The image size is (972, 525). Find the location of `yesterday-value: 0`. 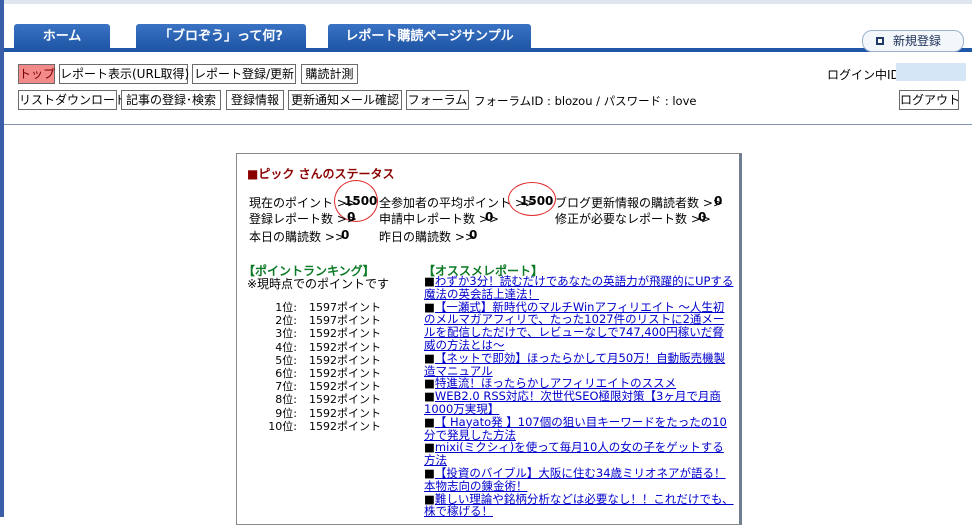

yesterday-value: 0 is located at coordinates (473, 235).